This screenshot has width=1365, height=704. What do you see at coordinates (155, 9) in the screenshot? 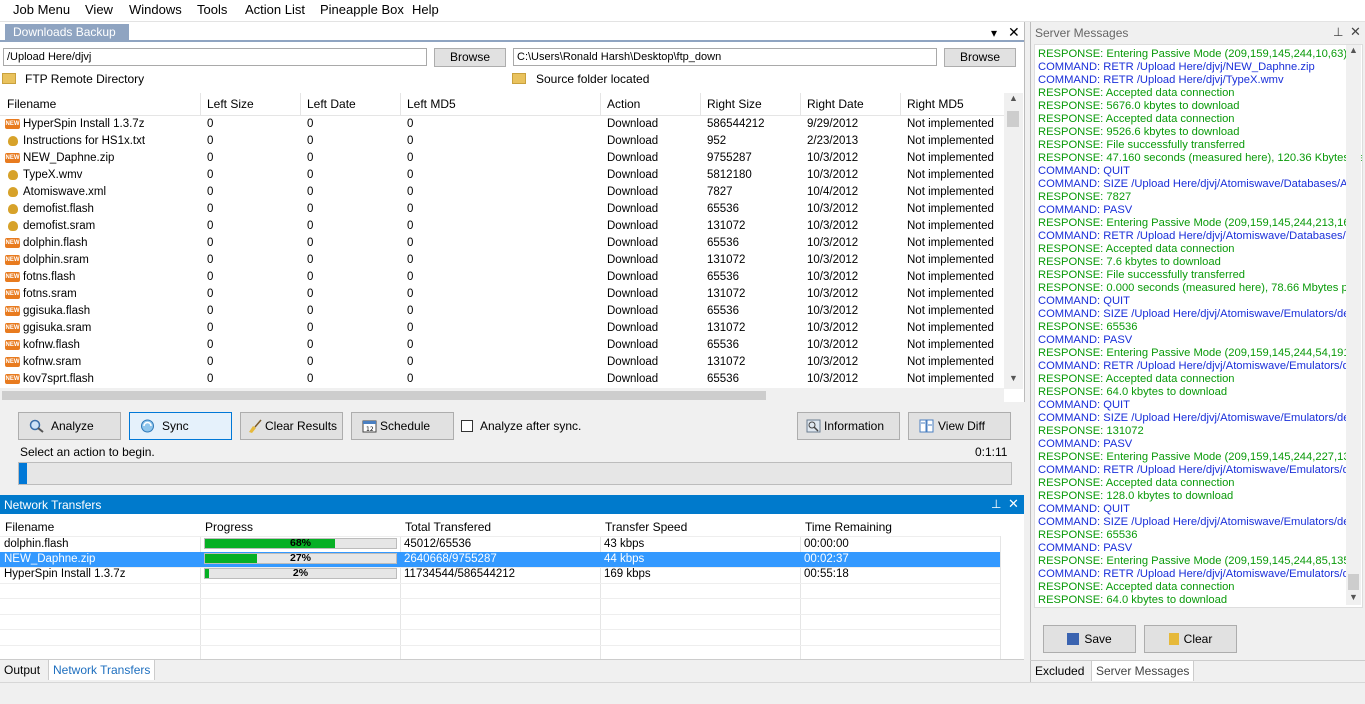
I see `menu-windows: Windows` at bounding box center [155, 9].